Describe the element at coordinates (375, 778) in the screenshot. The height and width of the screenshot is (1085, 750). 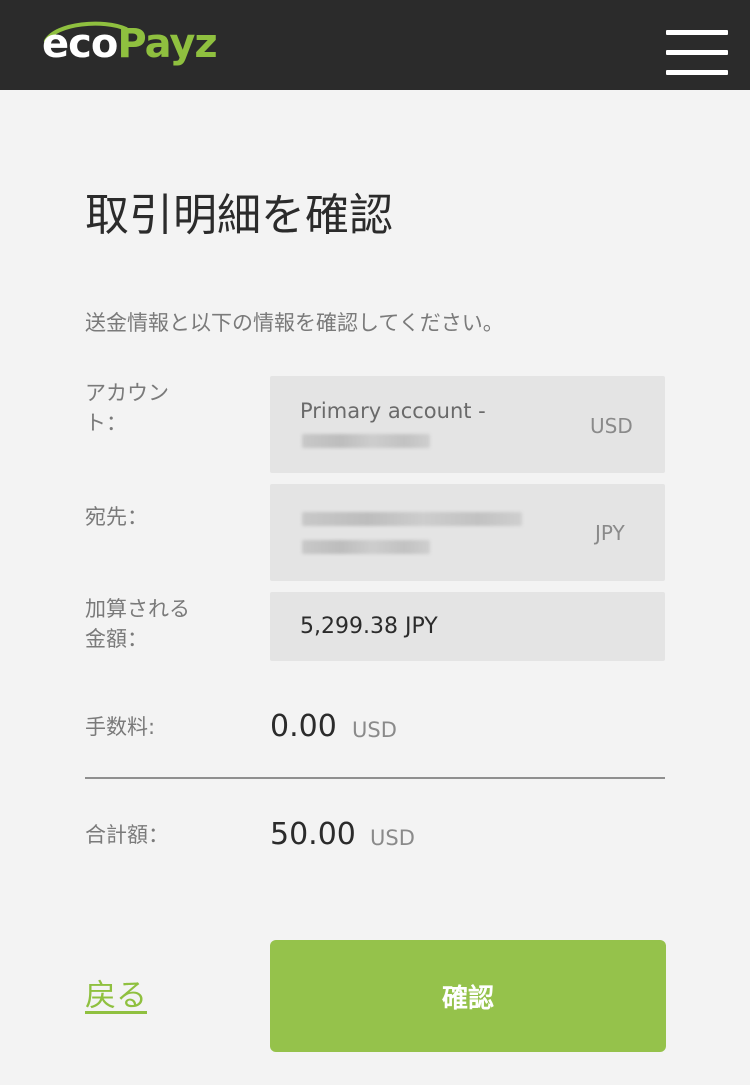
I see `divider` at that location.